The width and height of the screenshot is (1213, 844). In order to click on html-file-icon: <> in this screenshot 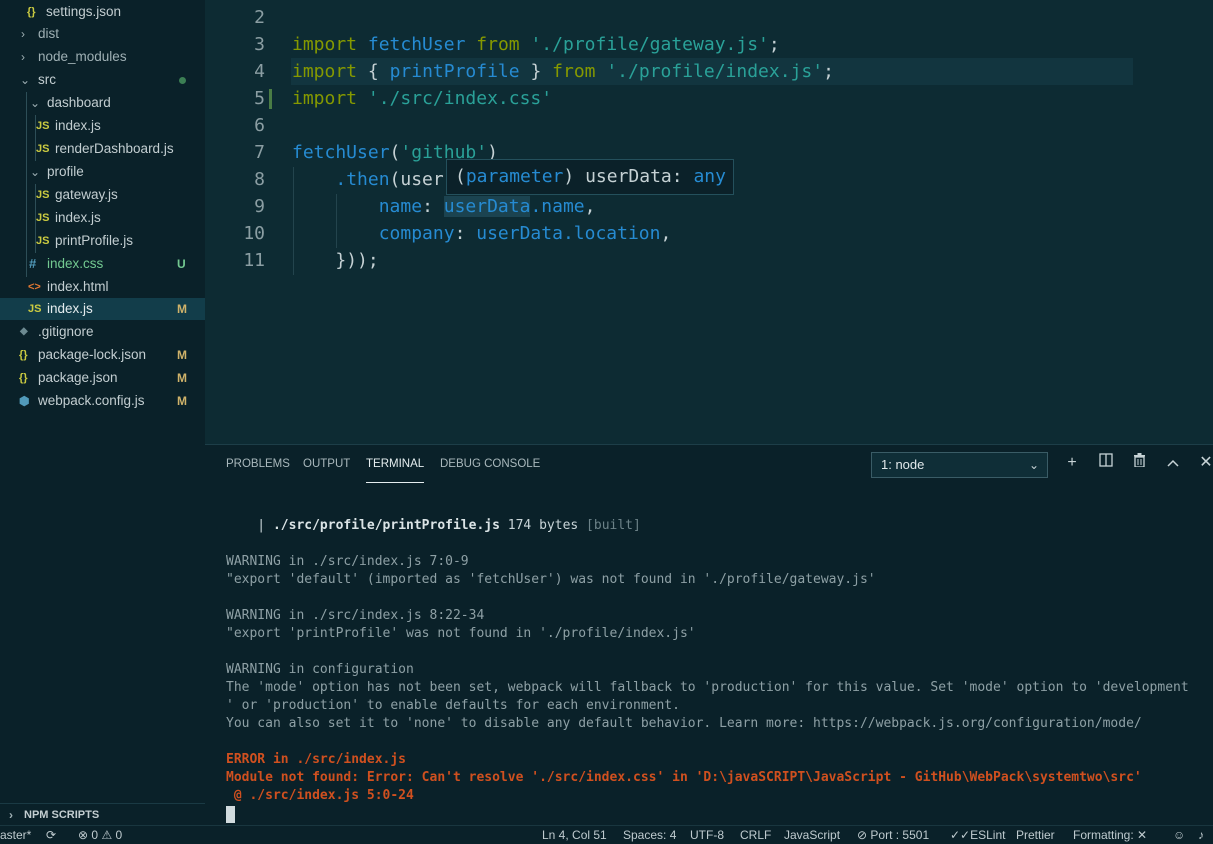, I will do `click(34, 287)`.